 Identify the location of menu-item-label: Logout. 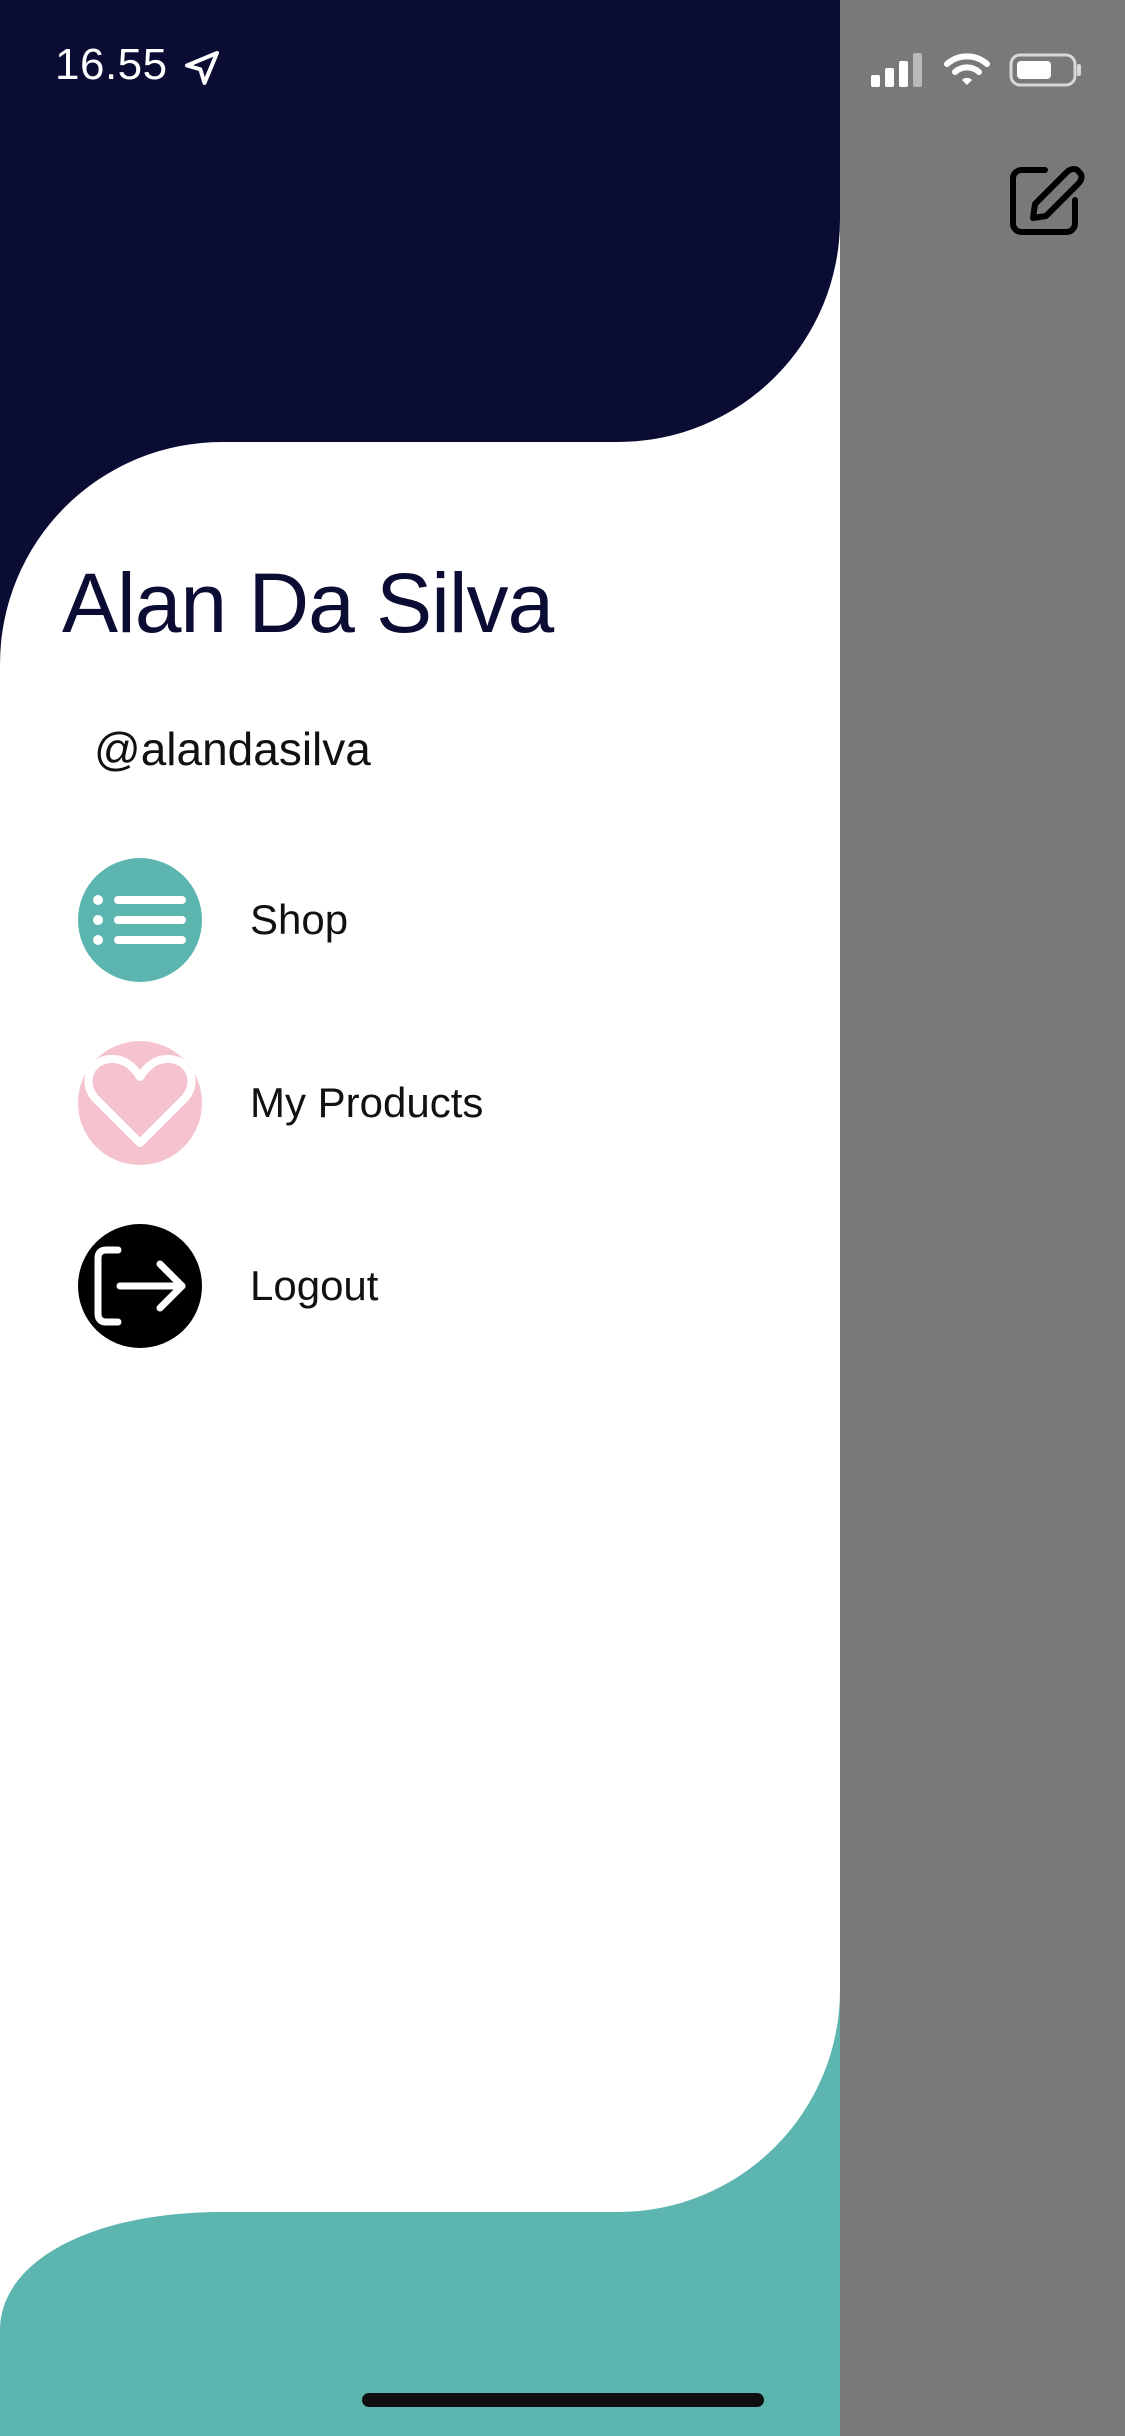
(314, 1285).